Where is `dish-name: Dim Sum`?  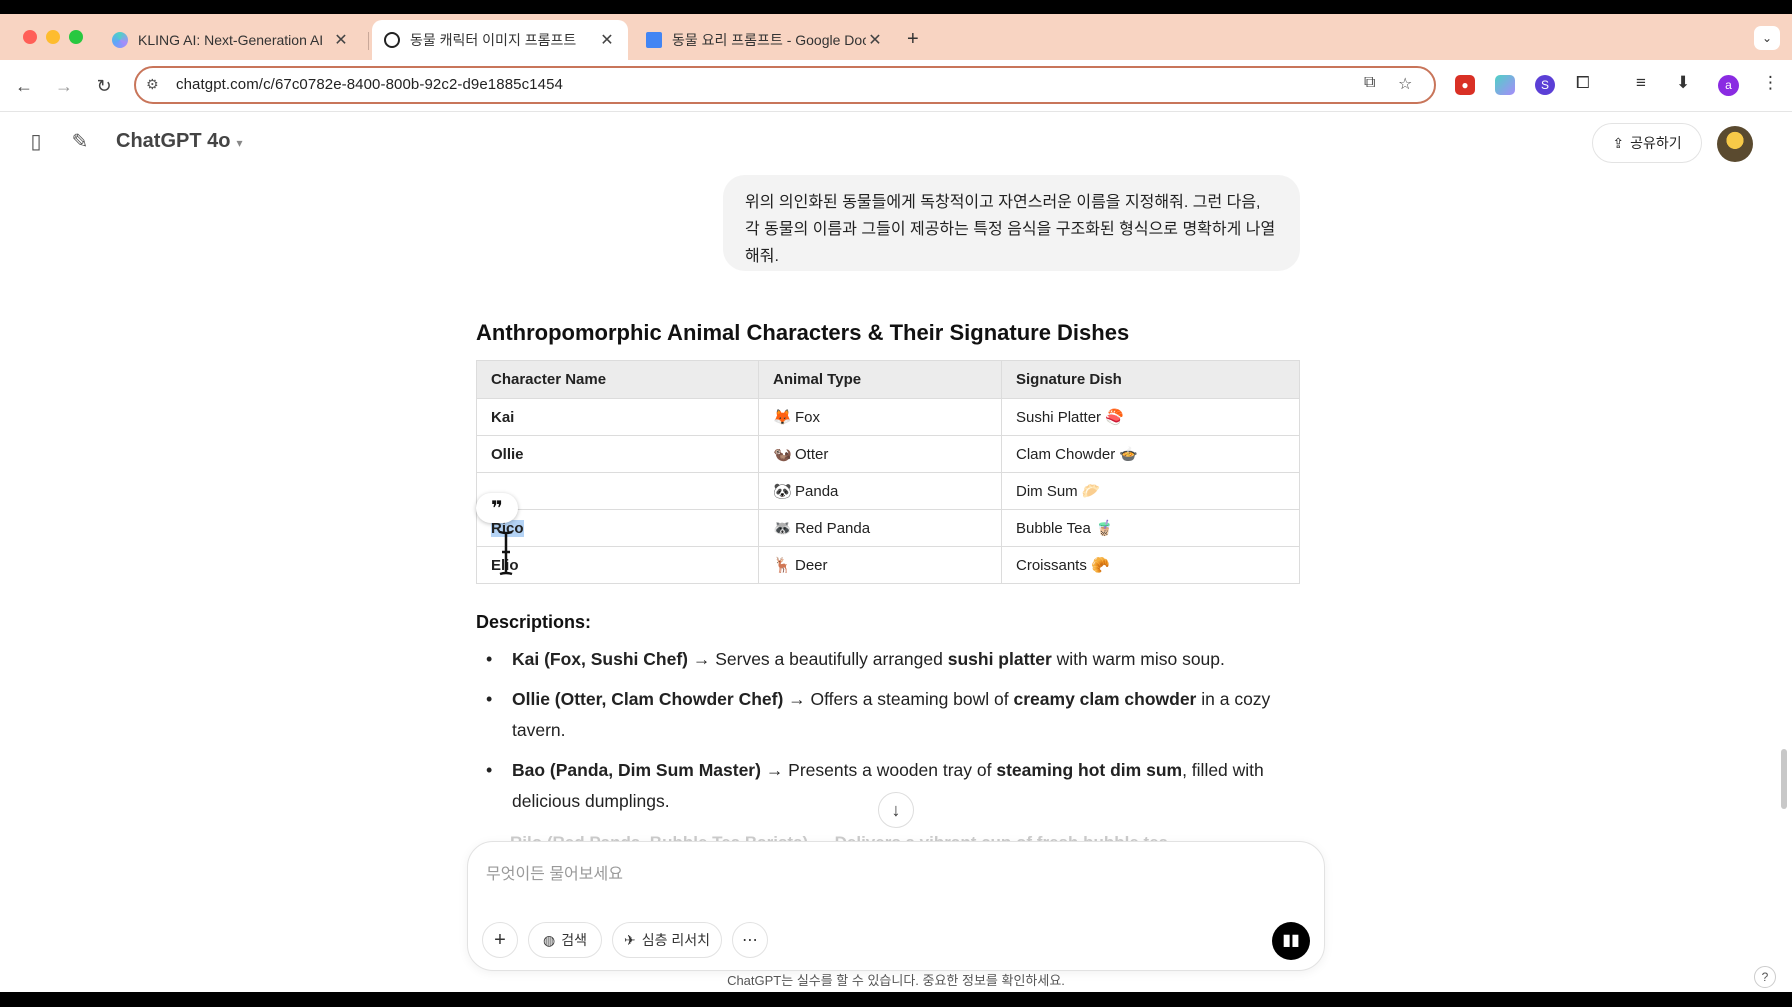 dish-name: Dim Sum is located at coordinates (1047, 491).